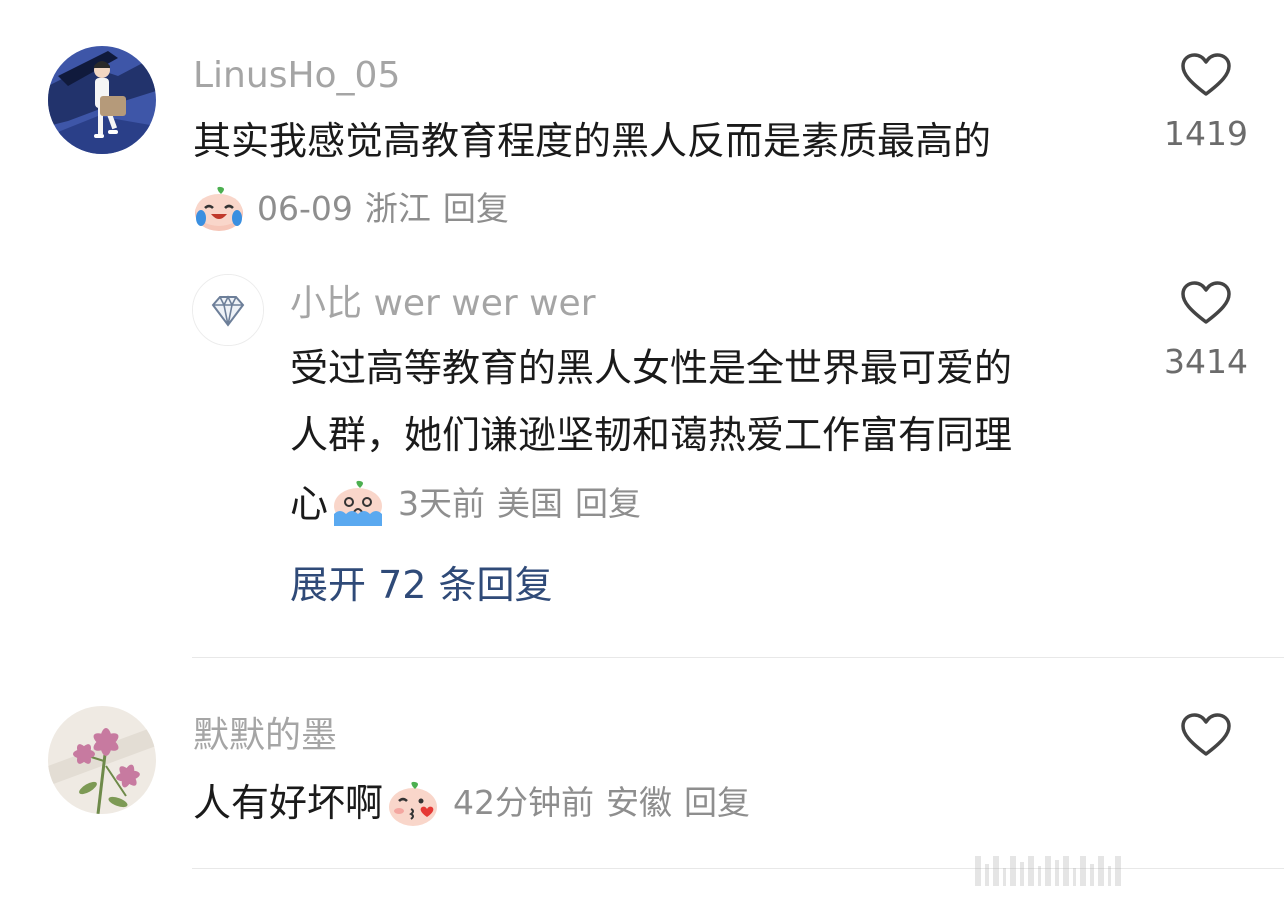 The width and height of the screenshot is (1284, 903). Describe the element at coordinates (1206, 361) in the screenshot. I see `like-count: 3414` at that location.